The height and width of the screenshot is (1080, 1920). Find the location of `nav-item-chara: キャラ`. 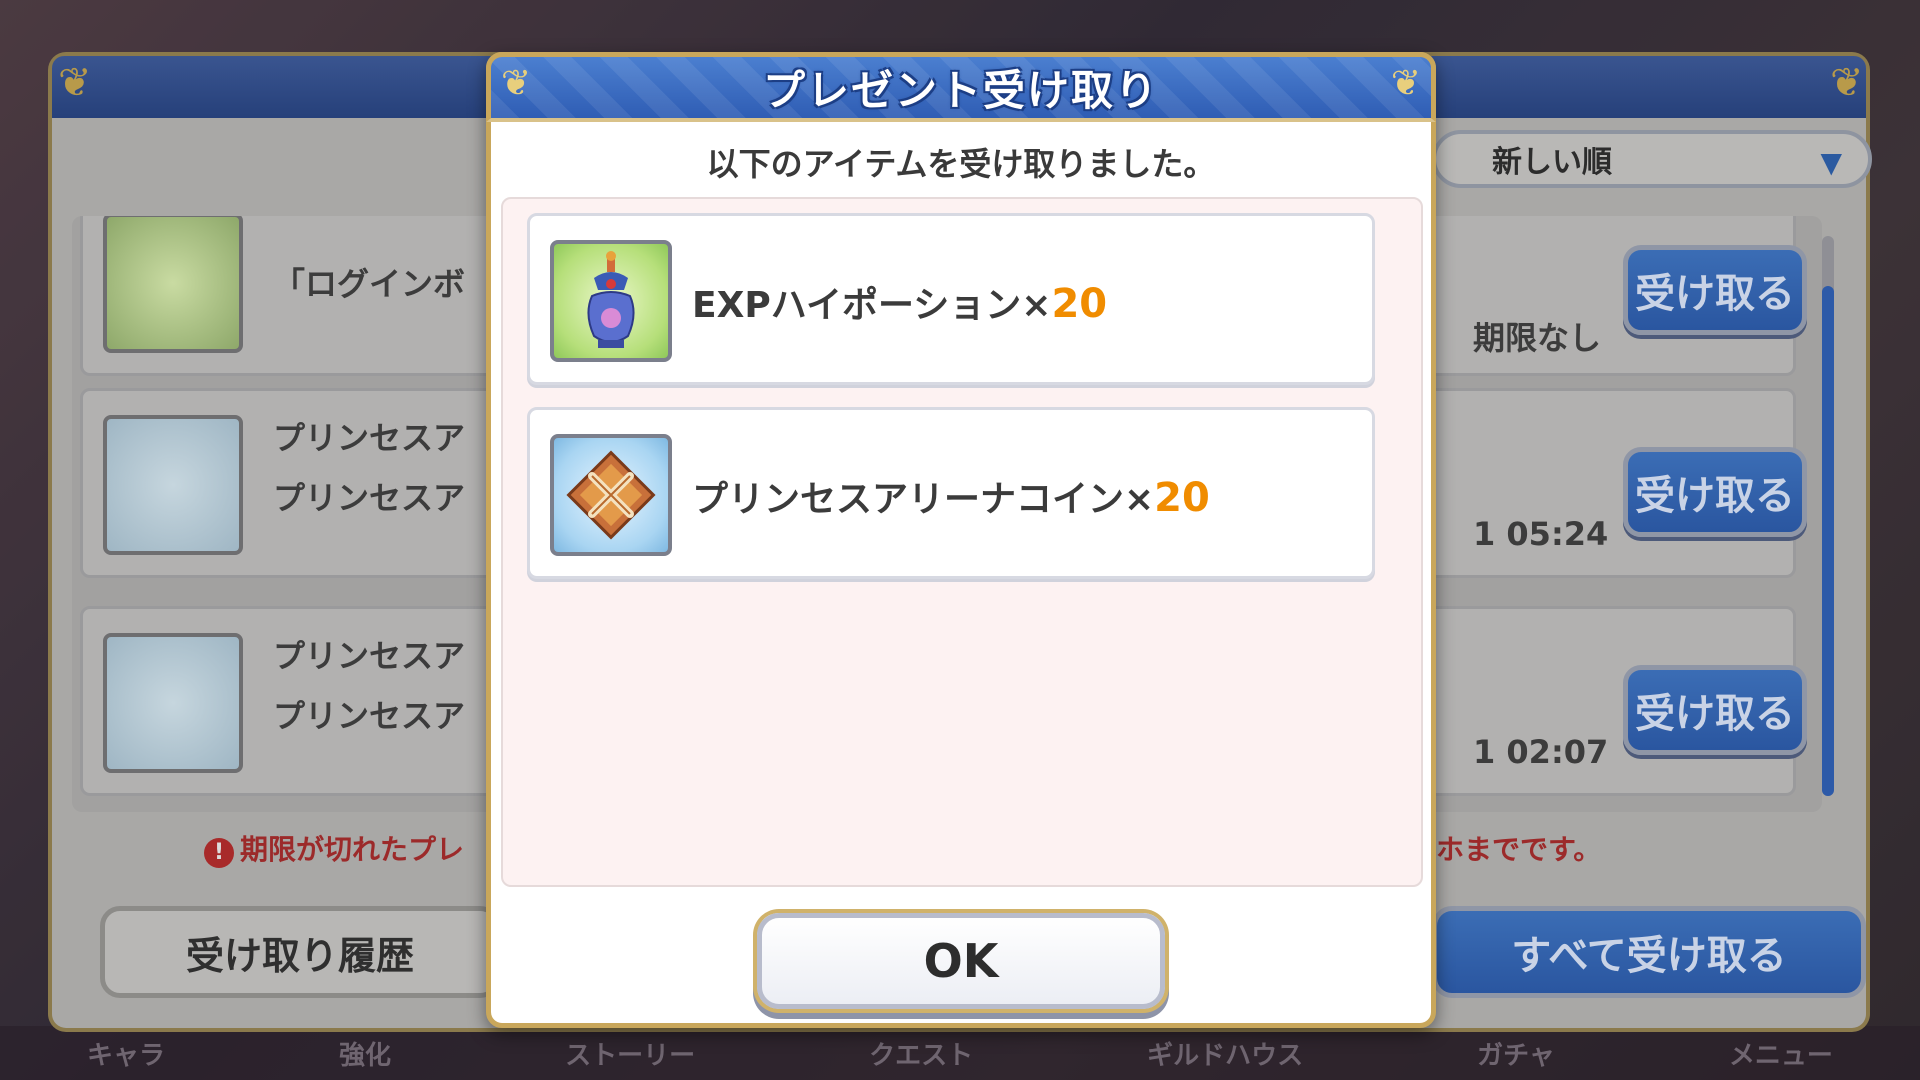

nav-item-chara: キャラ is located at coordinates (126, 1053).